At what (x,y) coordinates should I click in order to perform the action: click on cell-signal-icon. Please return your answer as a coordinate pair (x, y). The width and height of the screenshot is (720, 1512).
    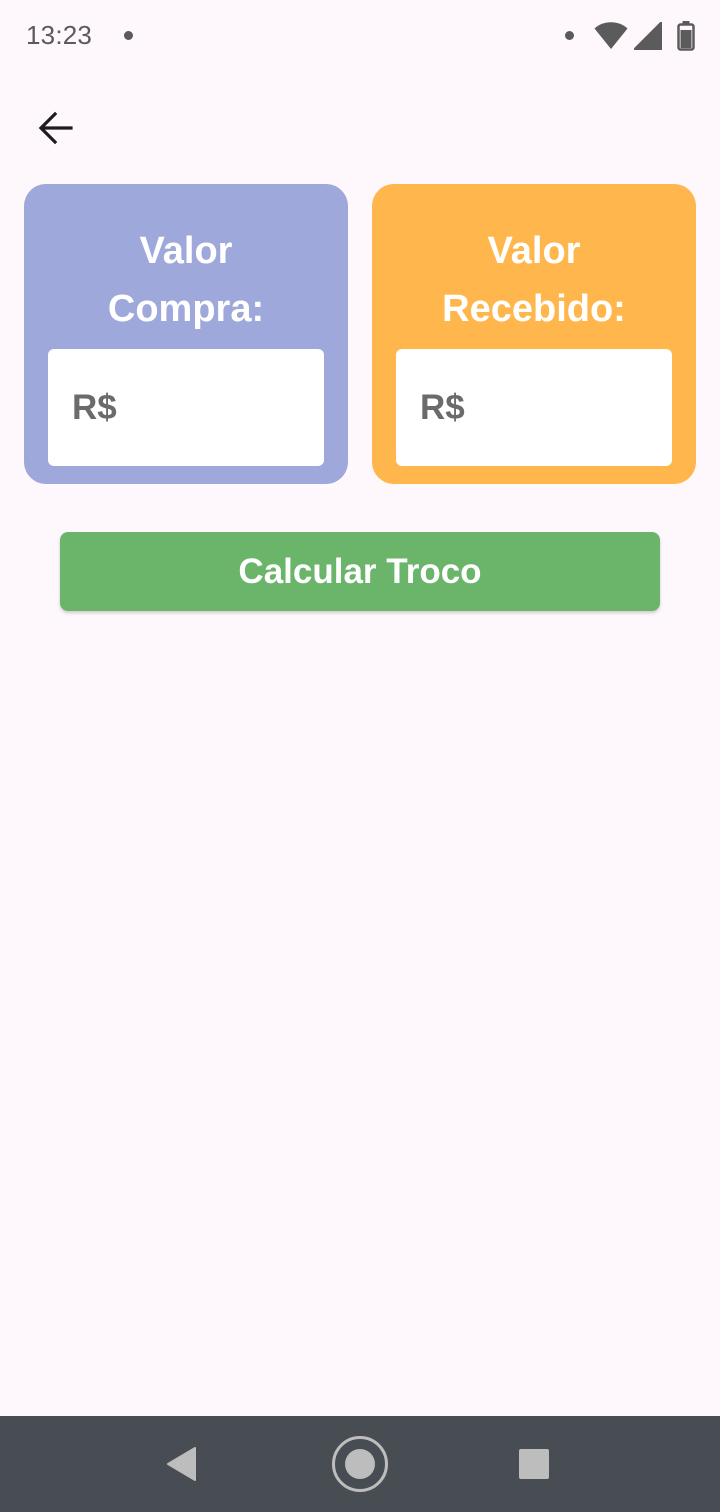
    Looking at the image, I should click on (648, 36).